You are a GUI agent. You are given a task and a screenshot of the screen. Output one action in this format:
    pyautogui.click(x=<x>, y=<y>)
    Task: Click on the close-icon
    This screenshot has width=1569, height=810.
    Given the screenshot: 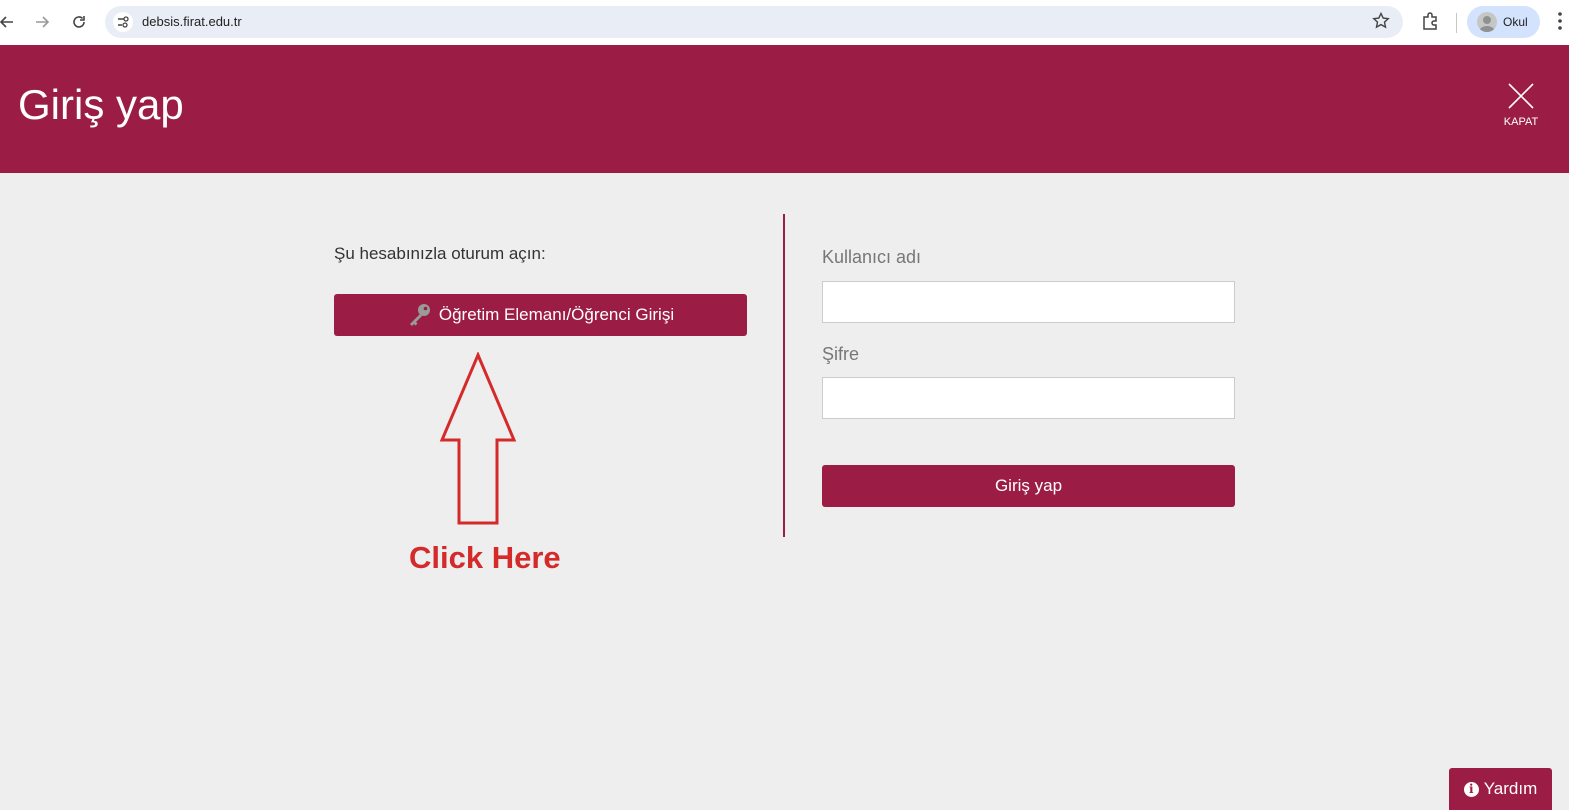 What is the action you would take?
    pyautogui.click(x=1521, y=96)
    